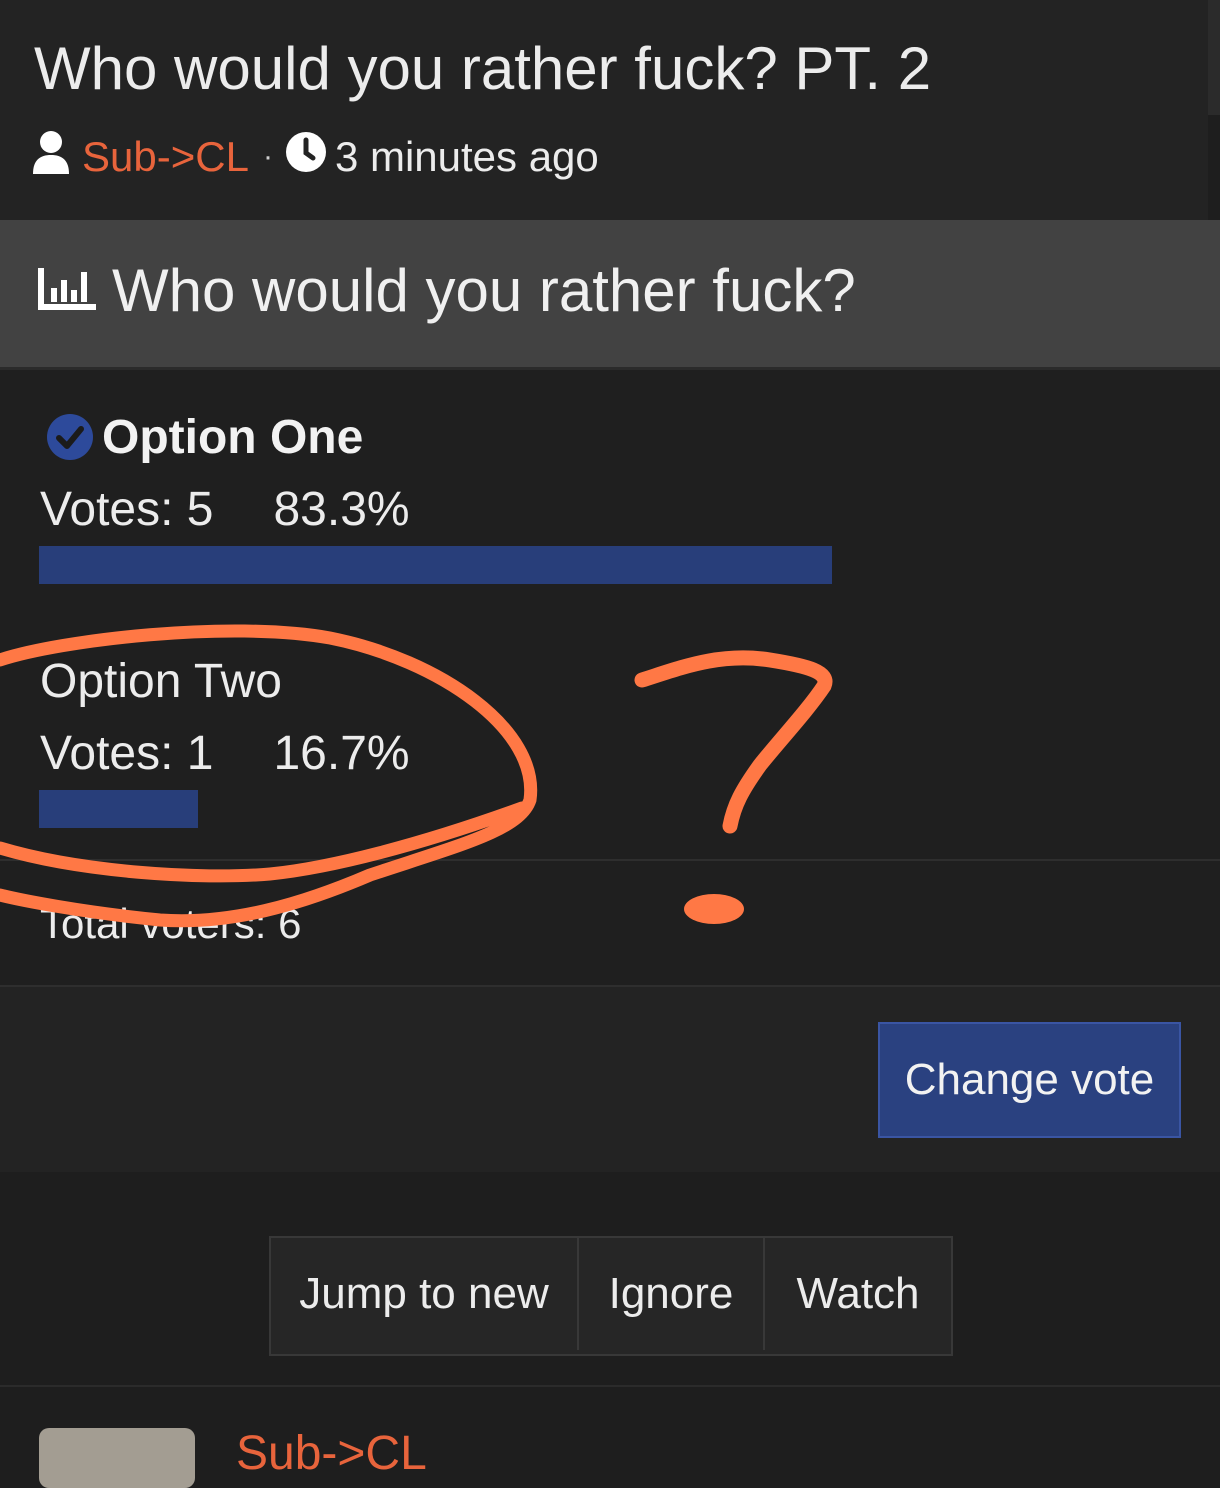 This screenshot has height=1488, width=1220. Describe the element at coordinates (483, 68) in the screenshot. I see `thread-title: Who would you rather fuck? PT. 2` at that location.